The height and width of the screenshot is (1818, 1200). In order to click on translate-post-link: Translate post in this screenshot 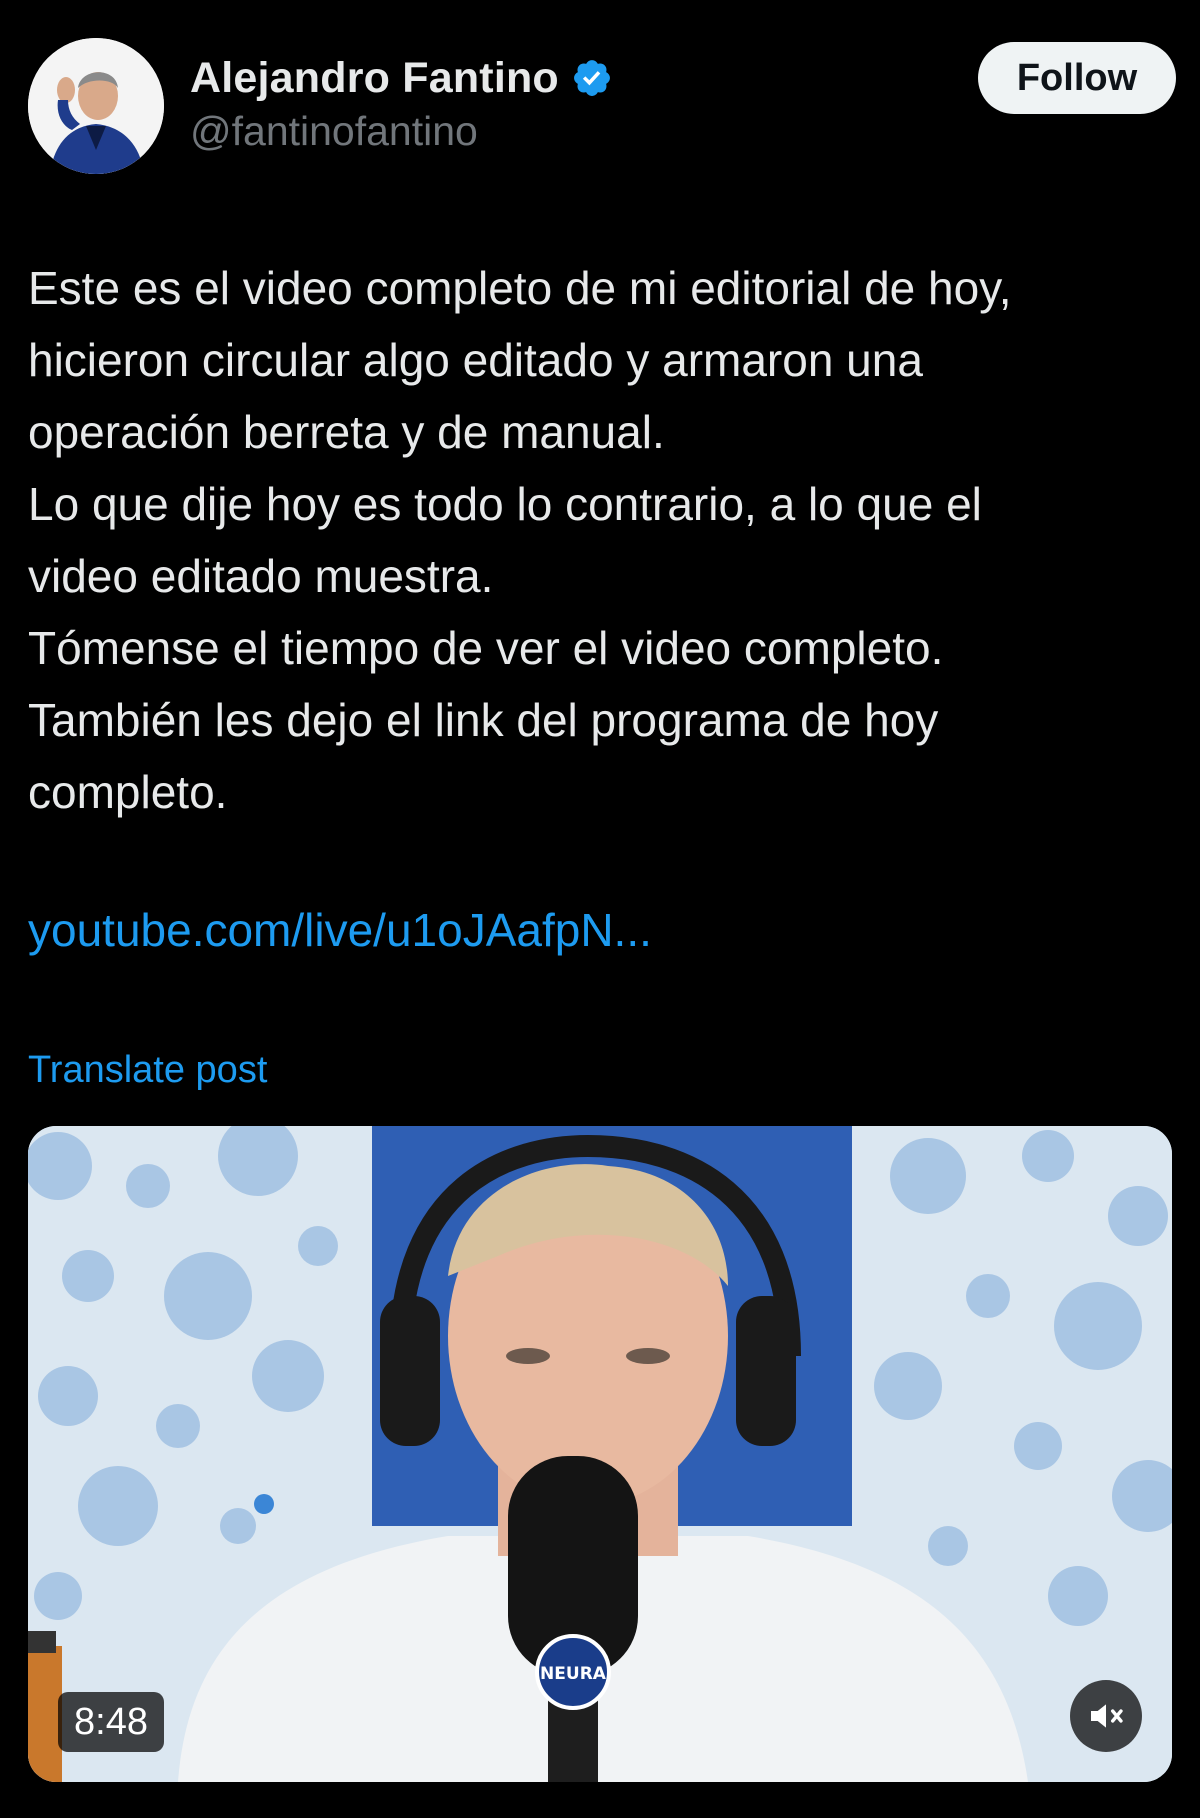, I will do `click(147, 1070)`.